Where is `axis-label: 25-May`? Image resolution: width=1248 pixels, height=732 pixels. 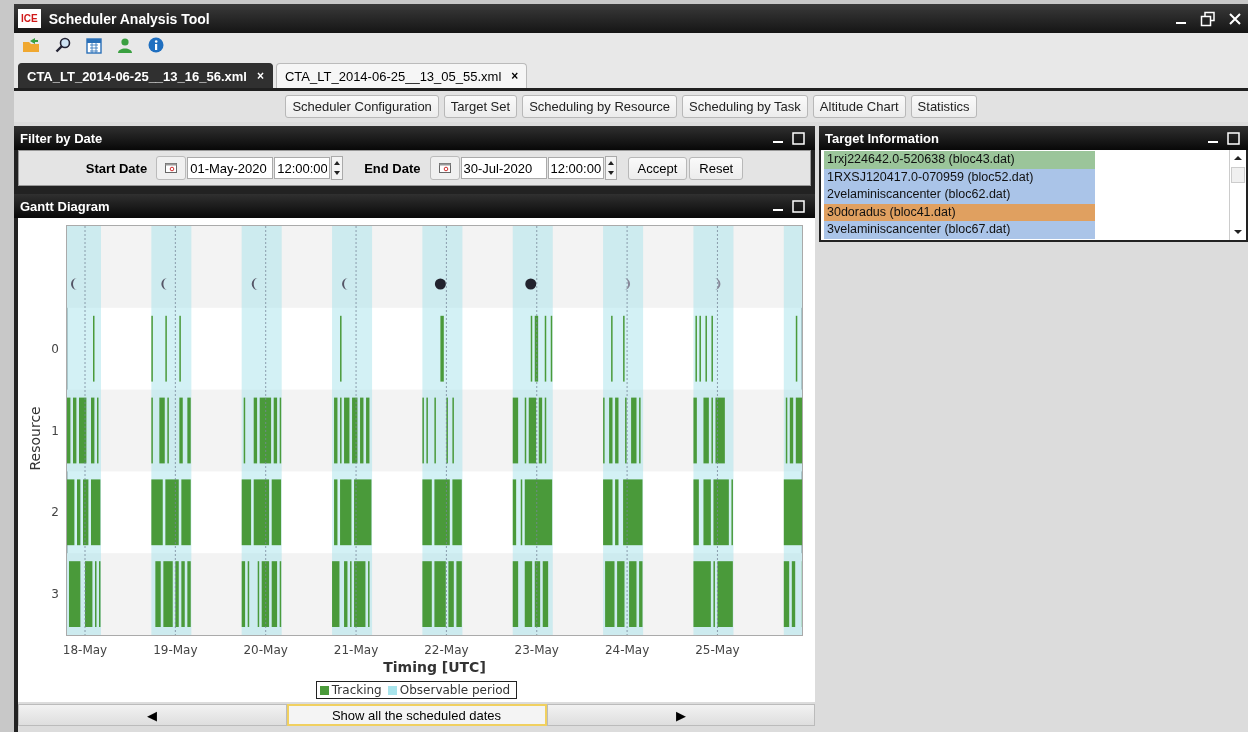
axis-label: 25-May is located at coordinates (717, 650).